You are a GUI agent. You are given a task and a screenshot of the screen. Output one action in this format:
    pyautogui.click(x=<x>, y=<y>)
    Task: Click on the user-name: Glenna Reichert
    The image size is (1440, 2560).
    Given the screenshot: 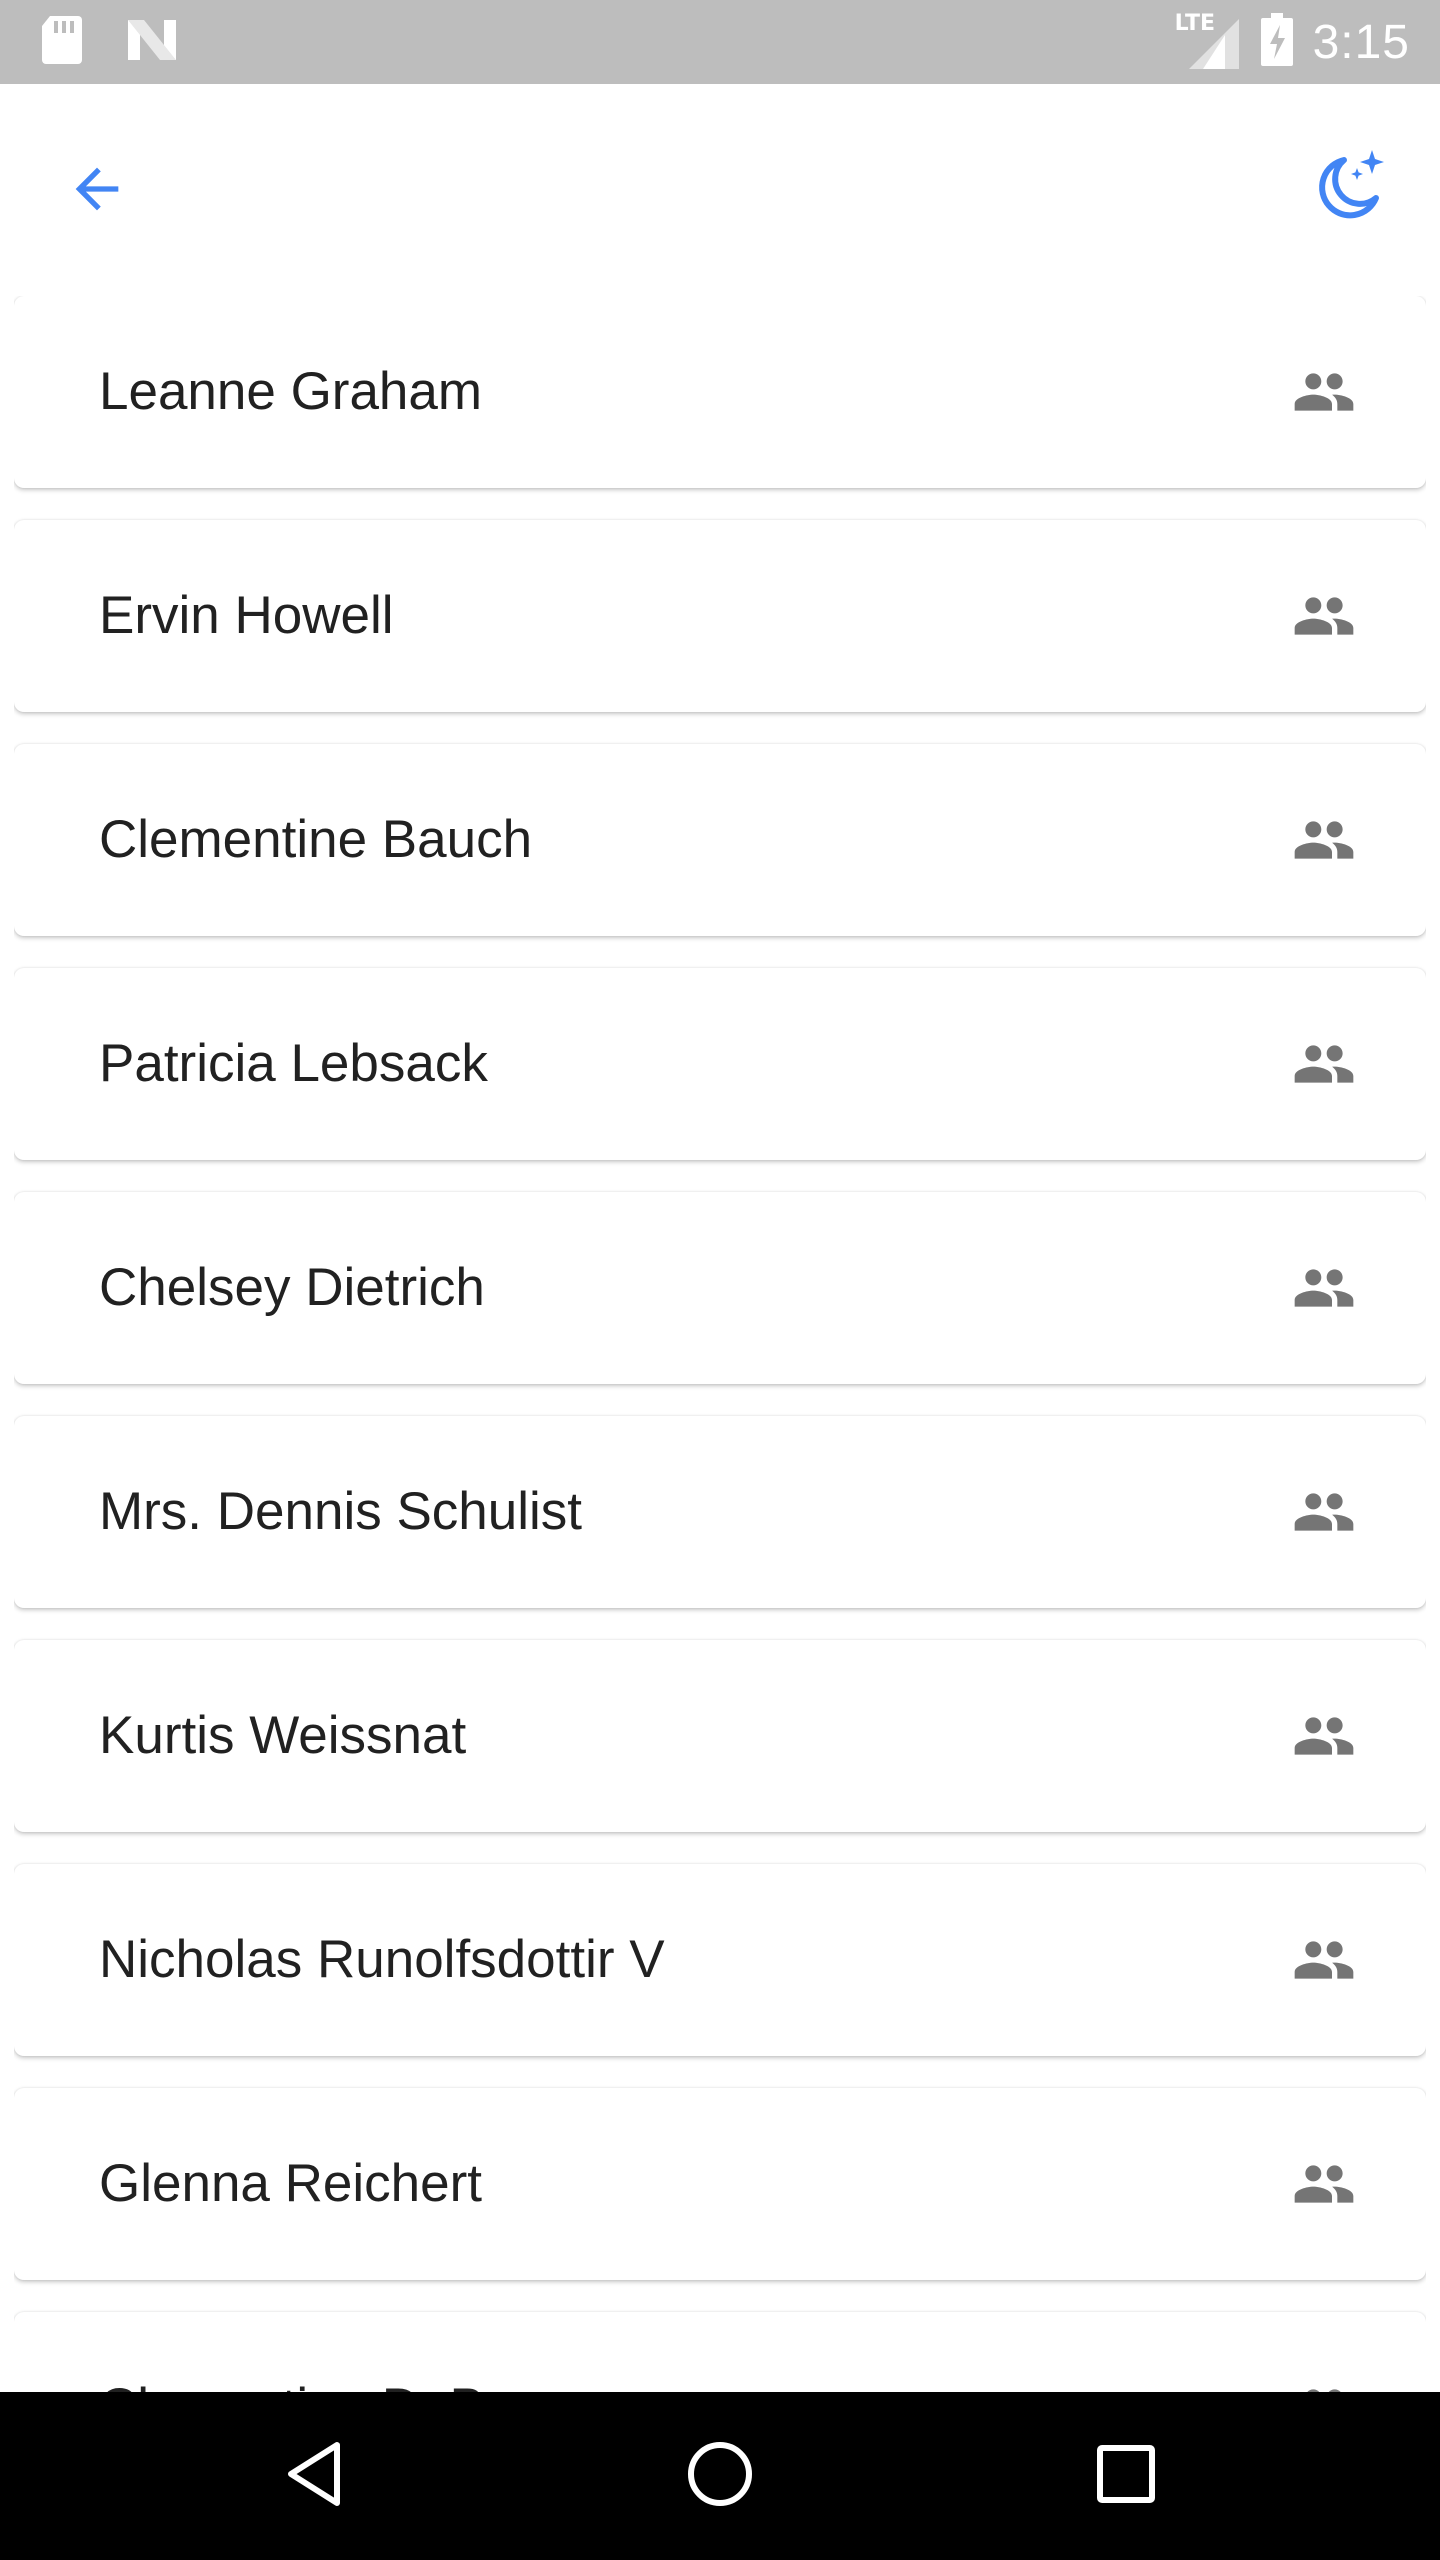 What is the action you would take?
    pyautogui.click(x=290, y=2183)
    